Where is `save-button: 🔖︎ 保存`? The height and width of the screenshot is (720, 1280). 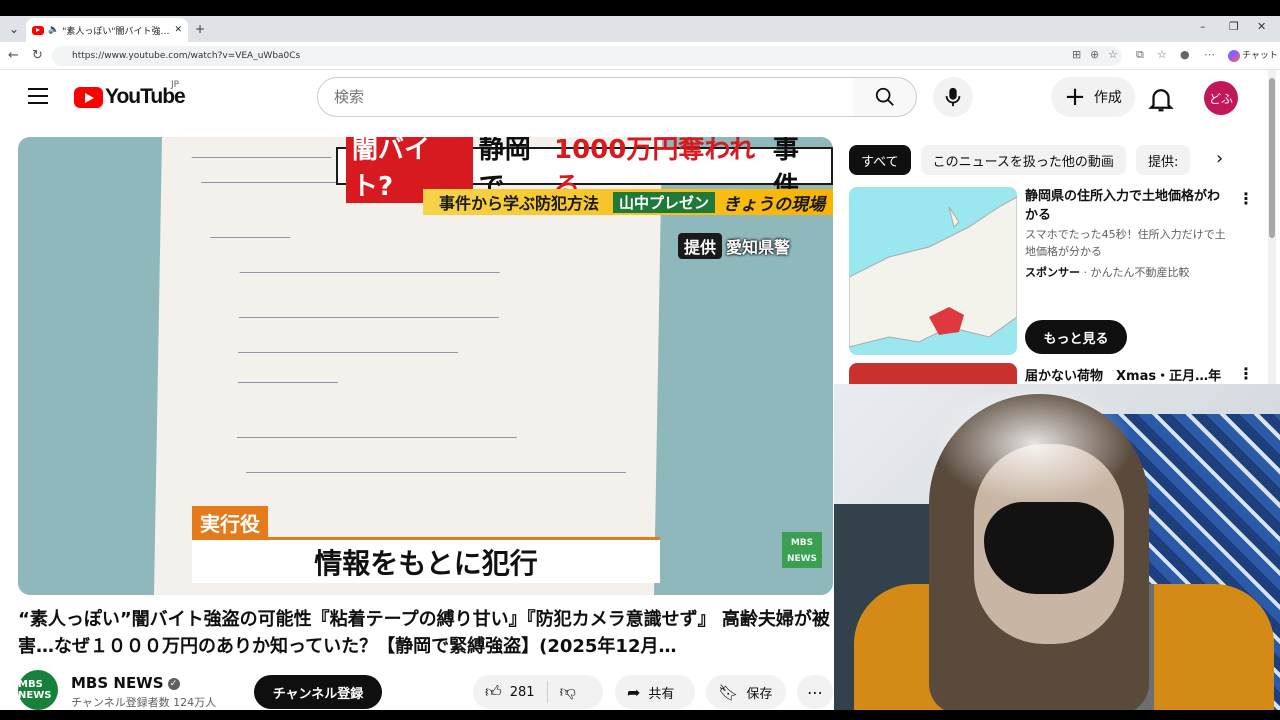 save-button: 🔖︎ 保存 is located at coordinates (746, 692).